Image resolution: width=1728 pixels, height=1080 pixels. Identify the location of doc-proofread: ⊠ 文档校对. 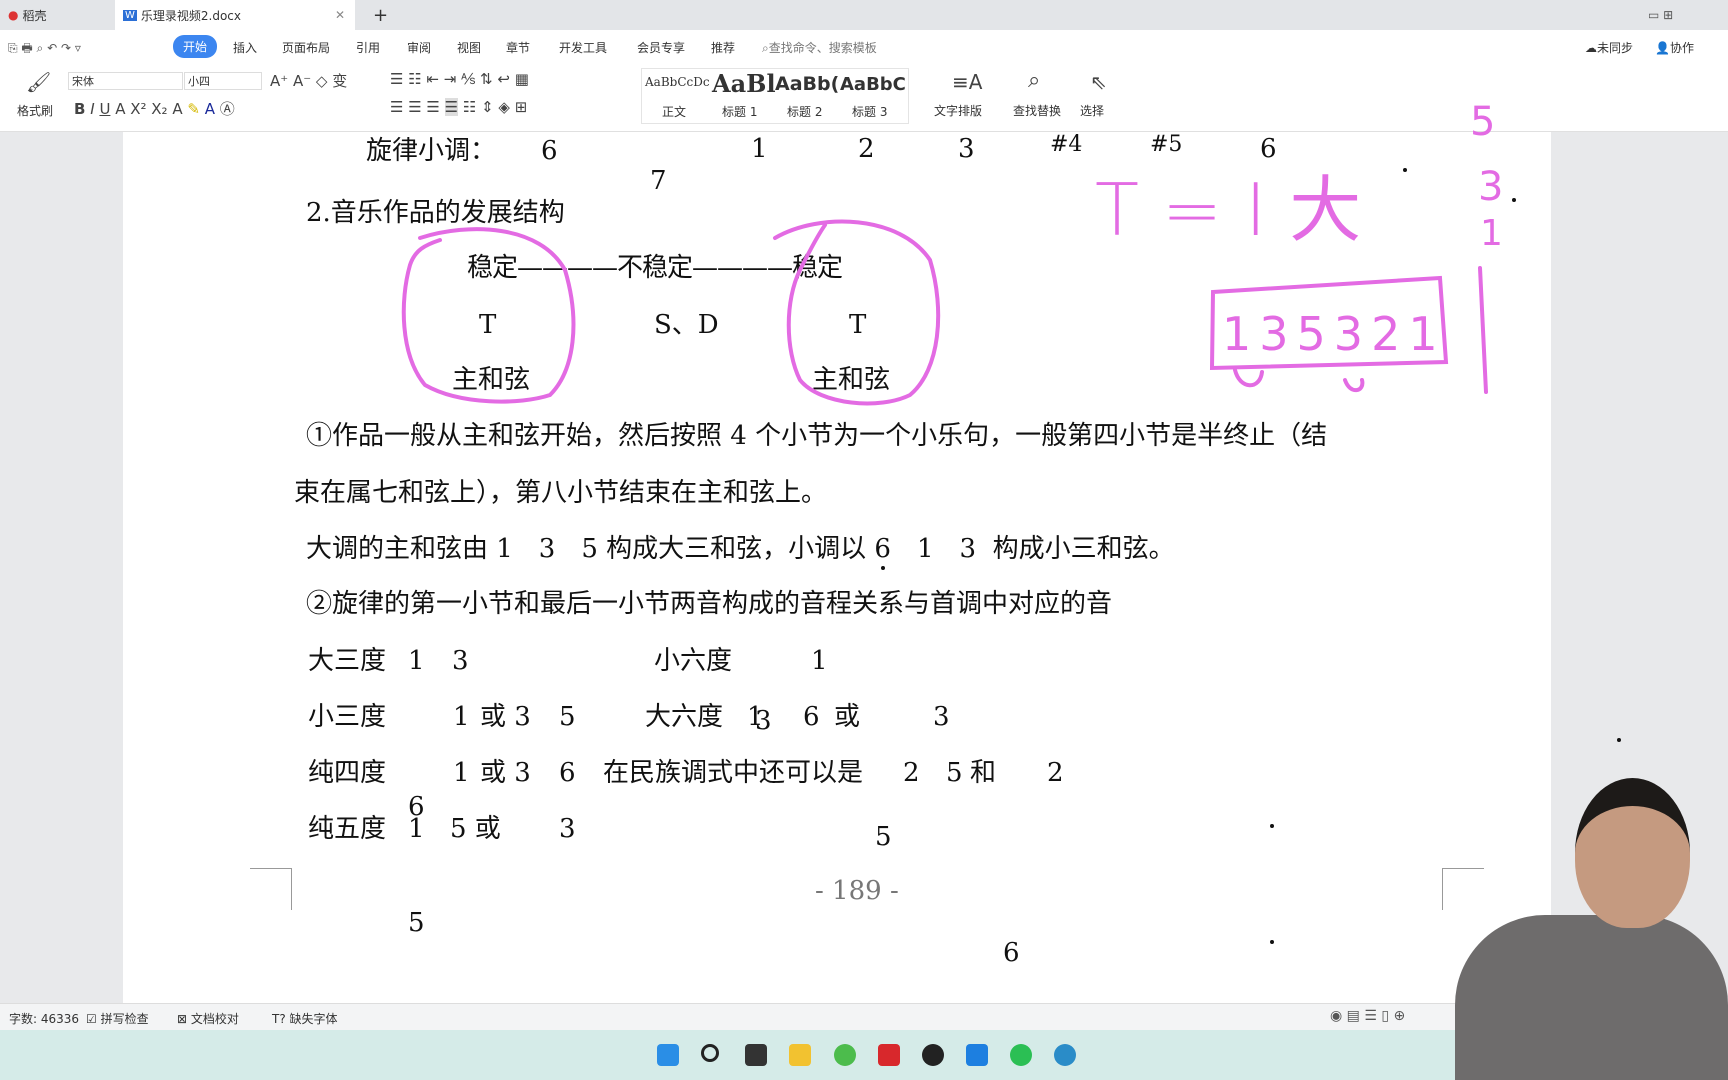
(208, 1018).